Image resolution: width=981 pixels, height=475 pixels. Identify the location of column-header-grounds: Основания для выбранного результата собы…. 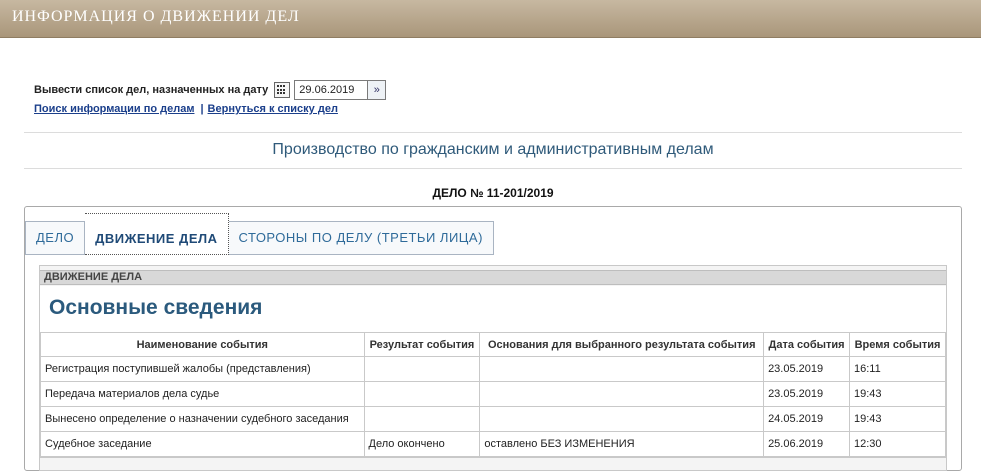
(622, 344).